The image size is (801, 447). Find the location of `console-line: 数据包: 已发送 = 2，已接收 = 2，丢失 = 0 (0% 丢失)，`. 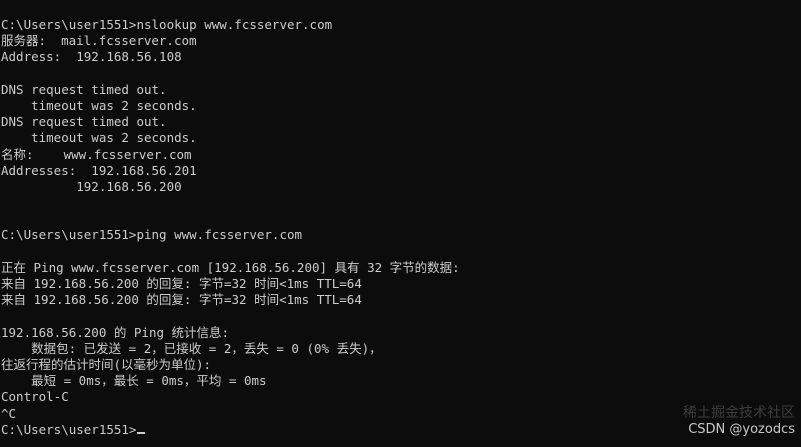

console-line: 数据包: 已发送 = 2，已接收 = 2，丢失 = 0 (0% 丢失)， is located at coordinates (191, 348).